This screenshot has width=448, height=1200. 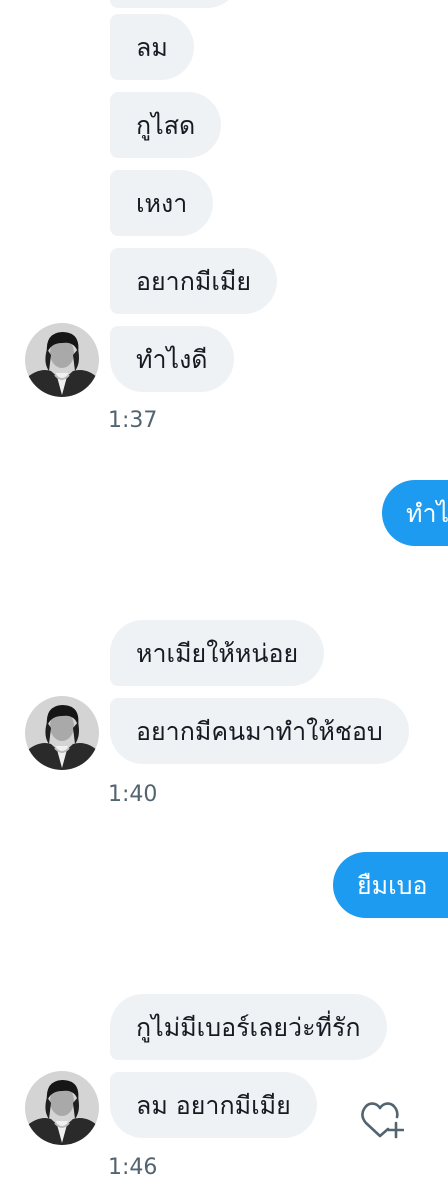 I want to click on outgoing-message: ยืมเบอ, so click(x=390, y=885).